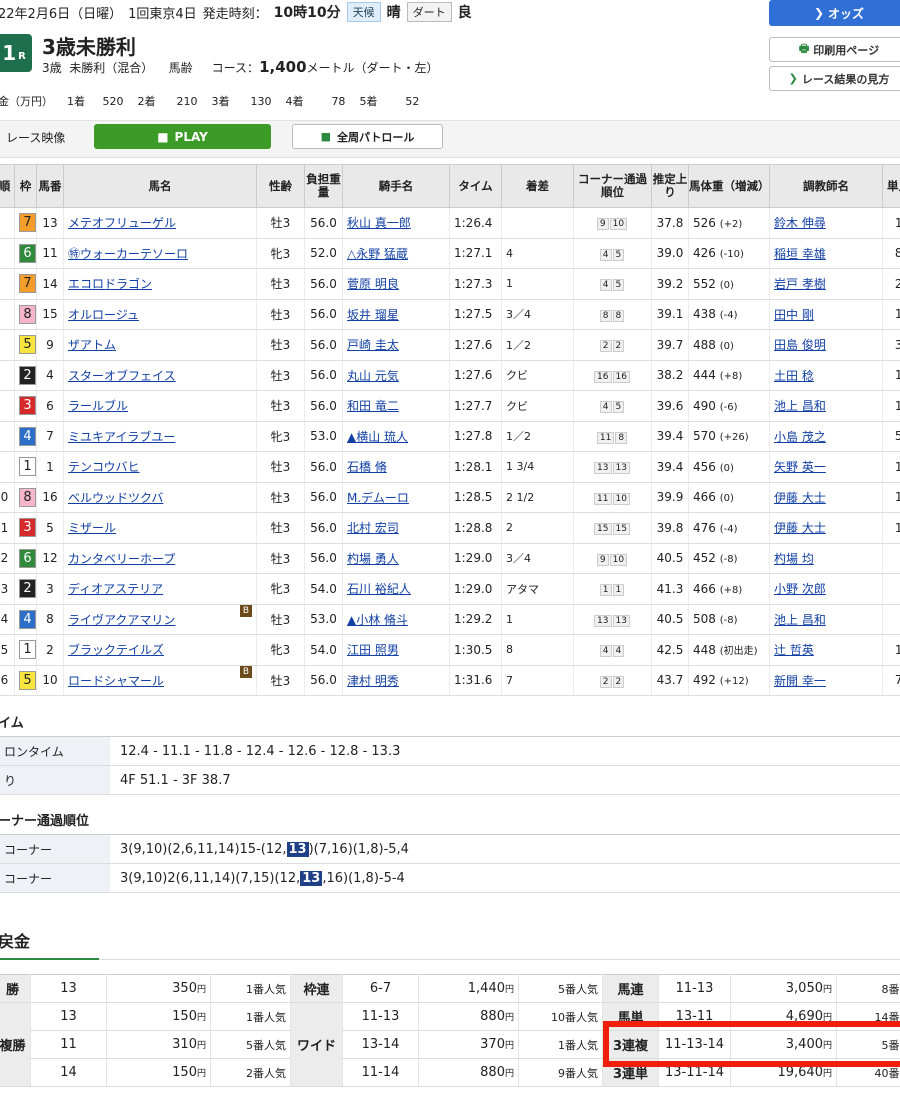 Image resolution: width=900 pixels, height=1093 pixels. Describe the element at coordinates (373, 559) in the screenshot. I see `jockey-link: 杓場 勇人` at that location.